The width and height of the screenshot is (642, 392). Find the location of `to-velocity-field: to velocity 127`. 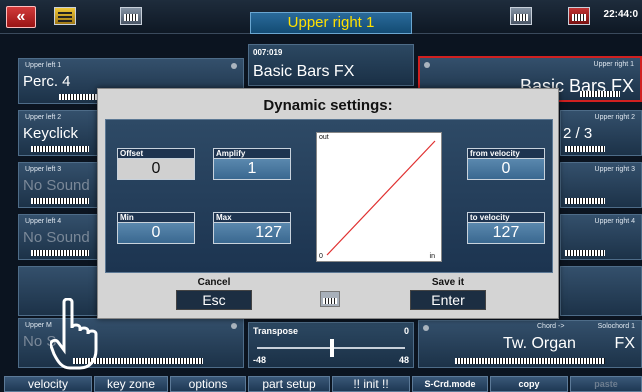

to-velocity-field: to velocity 127 is located at coordinates (506, 229).